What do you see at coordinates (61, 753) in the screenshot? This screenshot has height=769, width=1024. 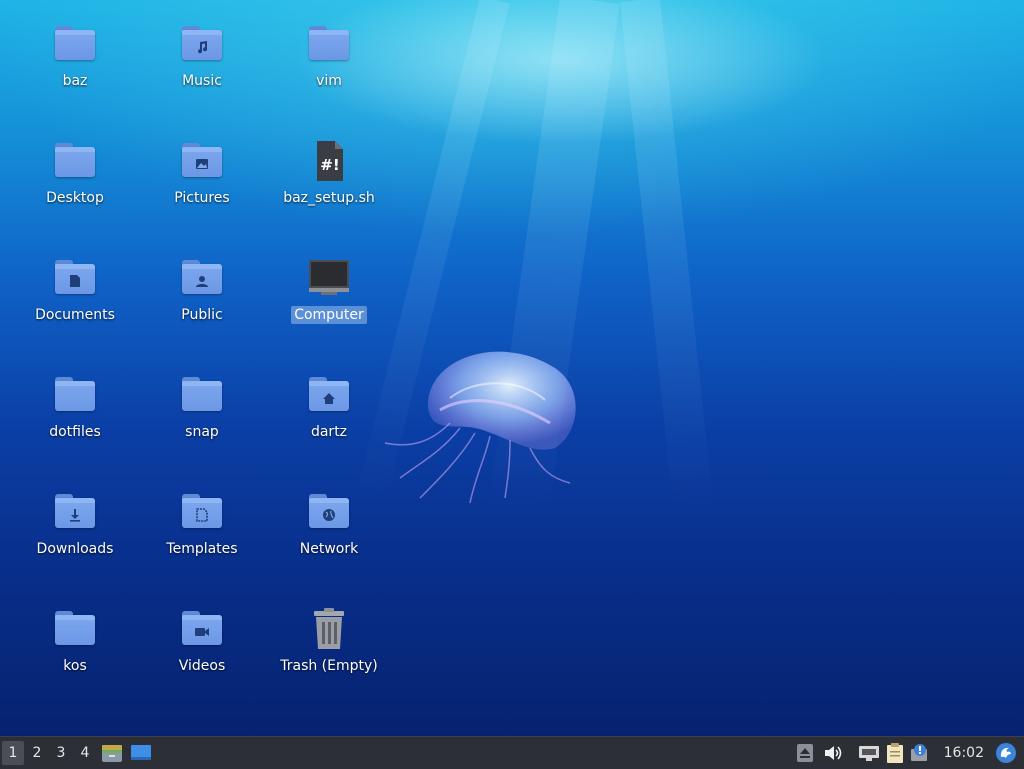 I see `workspace-3-button: 3` at bounding box center [61, 753].